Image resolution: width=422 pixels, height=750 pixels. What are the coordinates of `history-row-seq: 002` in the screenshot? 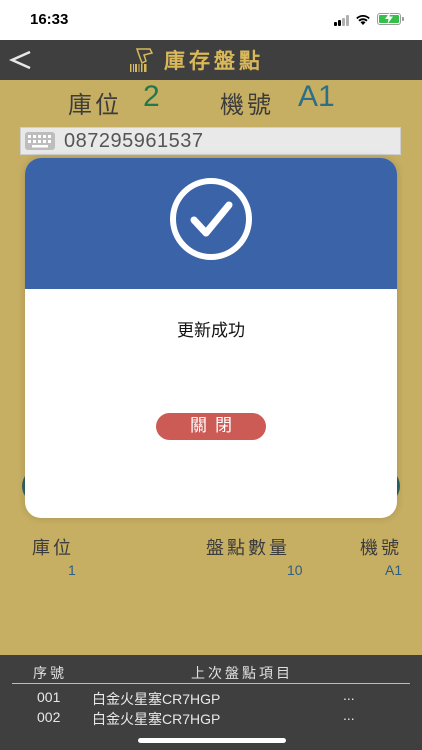 It's located at (49, 717).